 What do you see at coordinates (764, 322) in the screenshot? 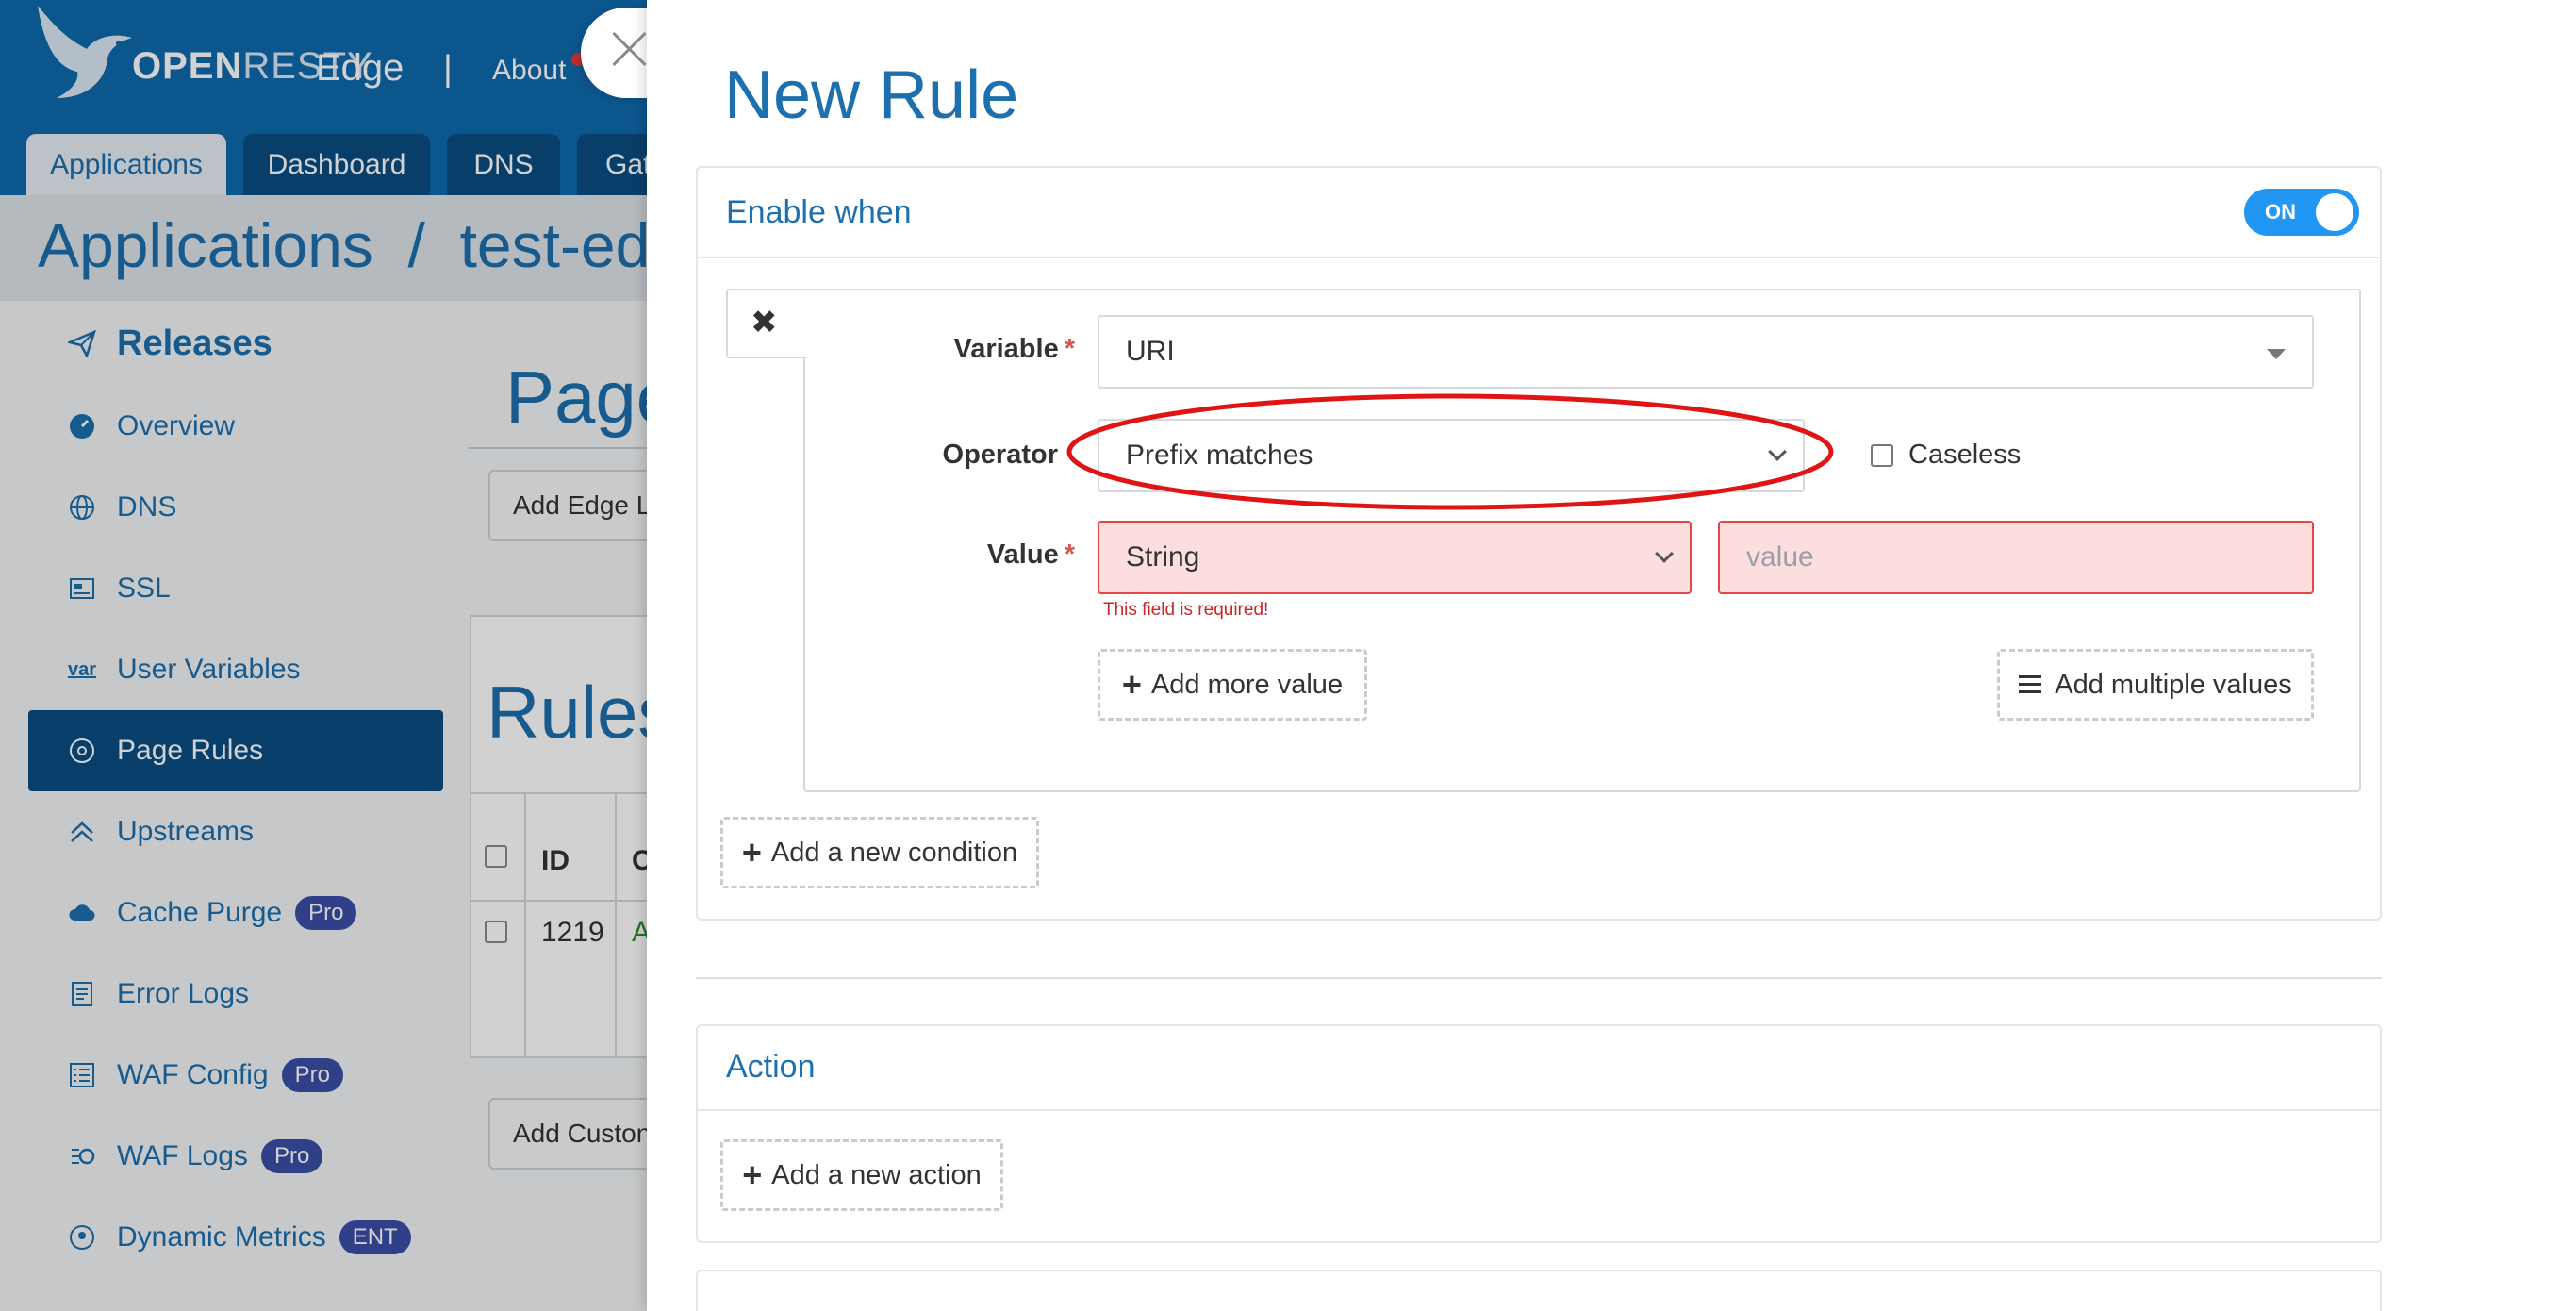
I see `remove-condition-icon: ✖` at bounding box center [764, 322].